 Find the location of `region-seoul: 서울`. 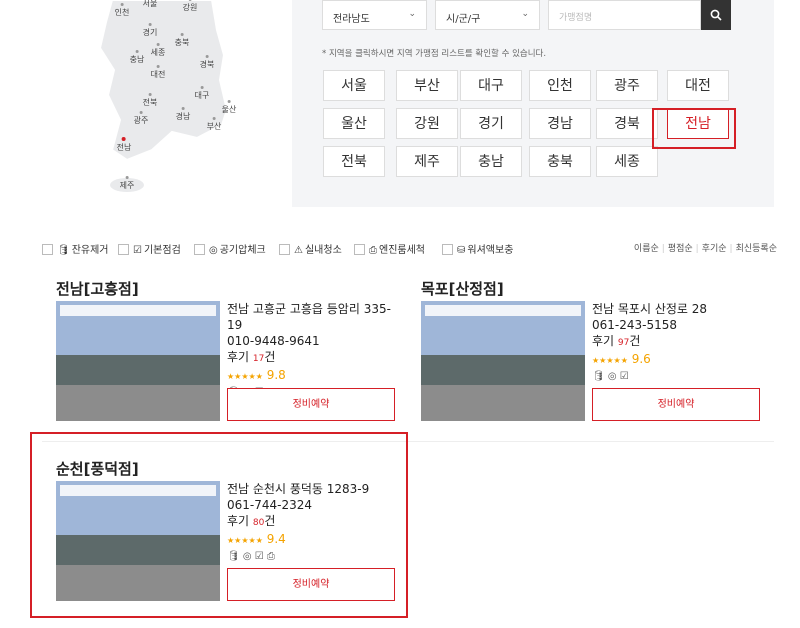

region-seoul: 서울 is located at coordinates (150, 4).